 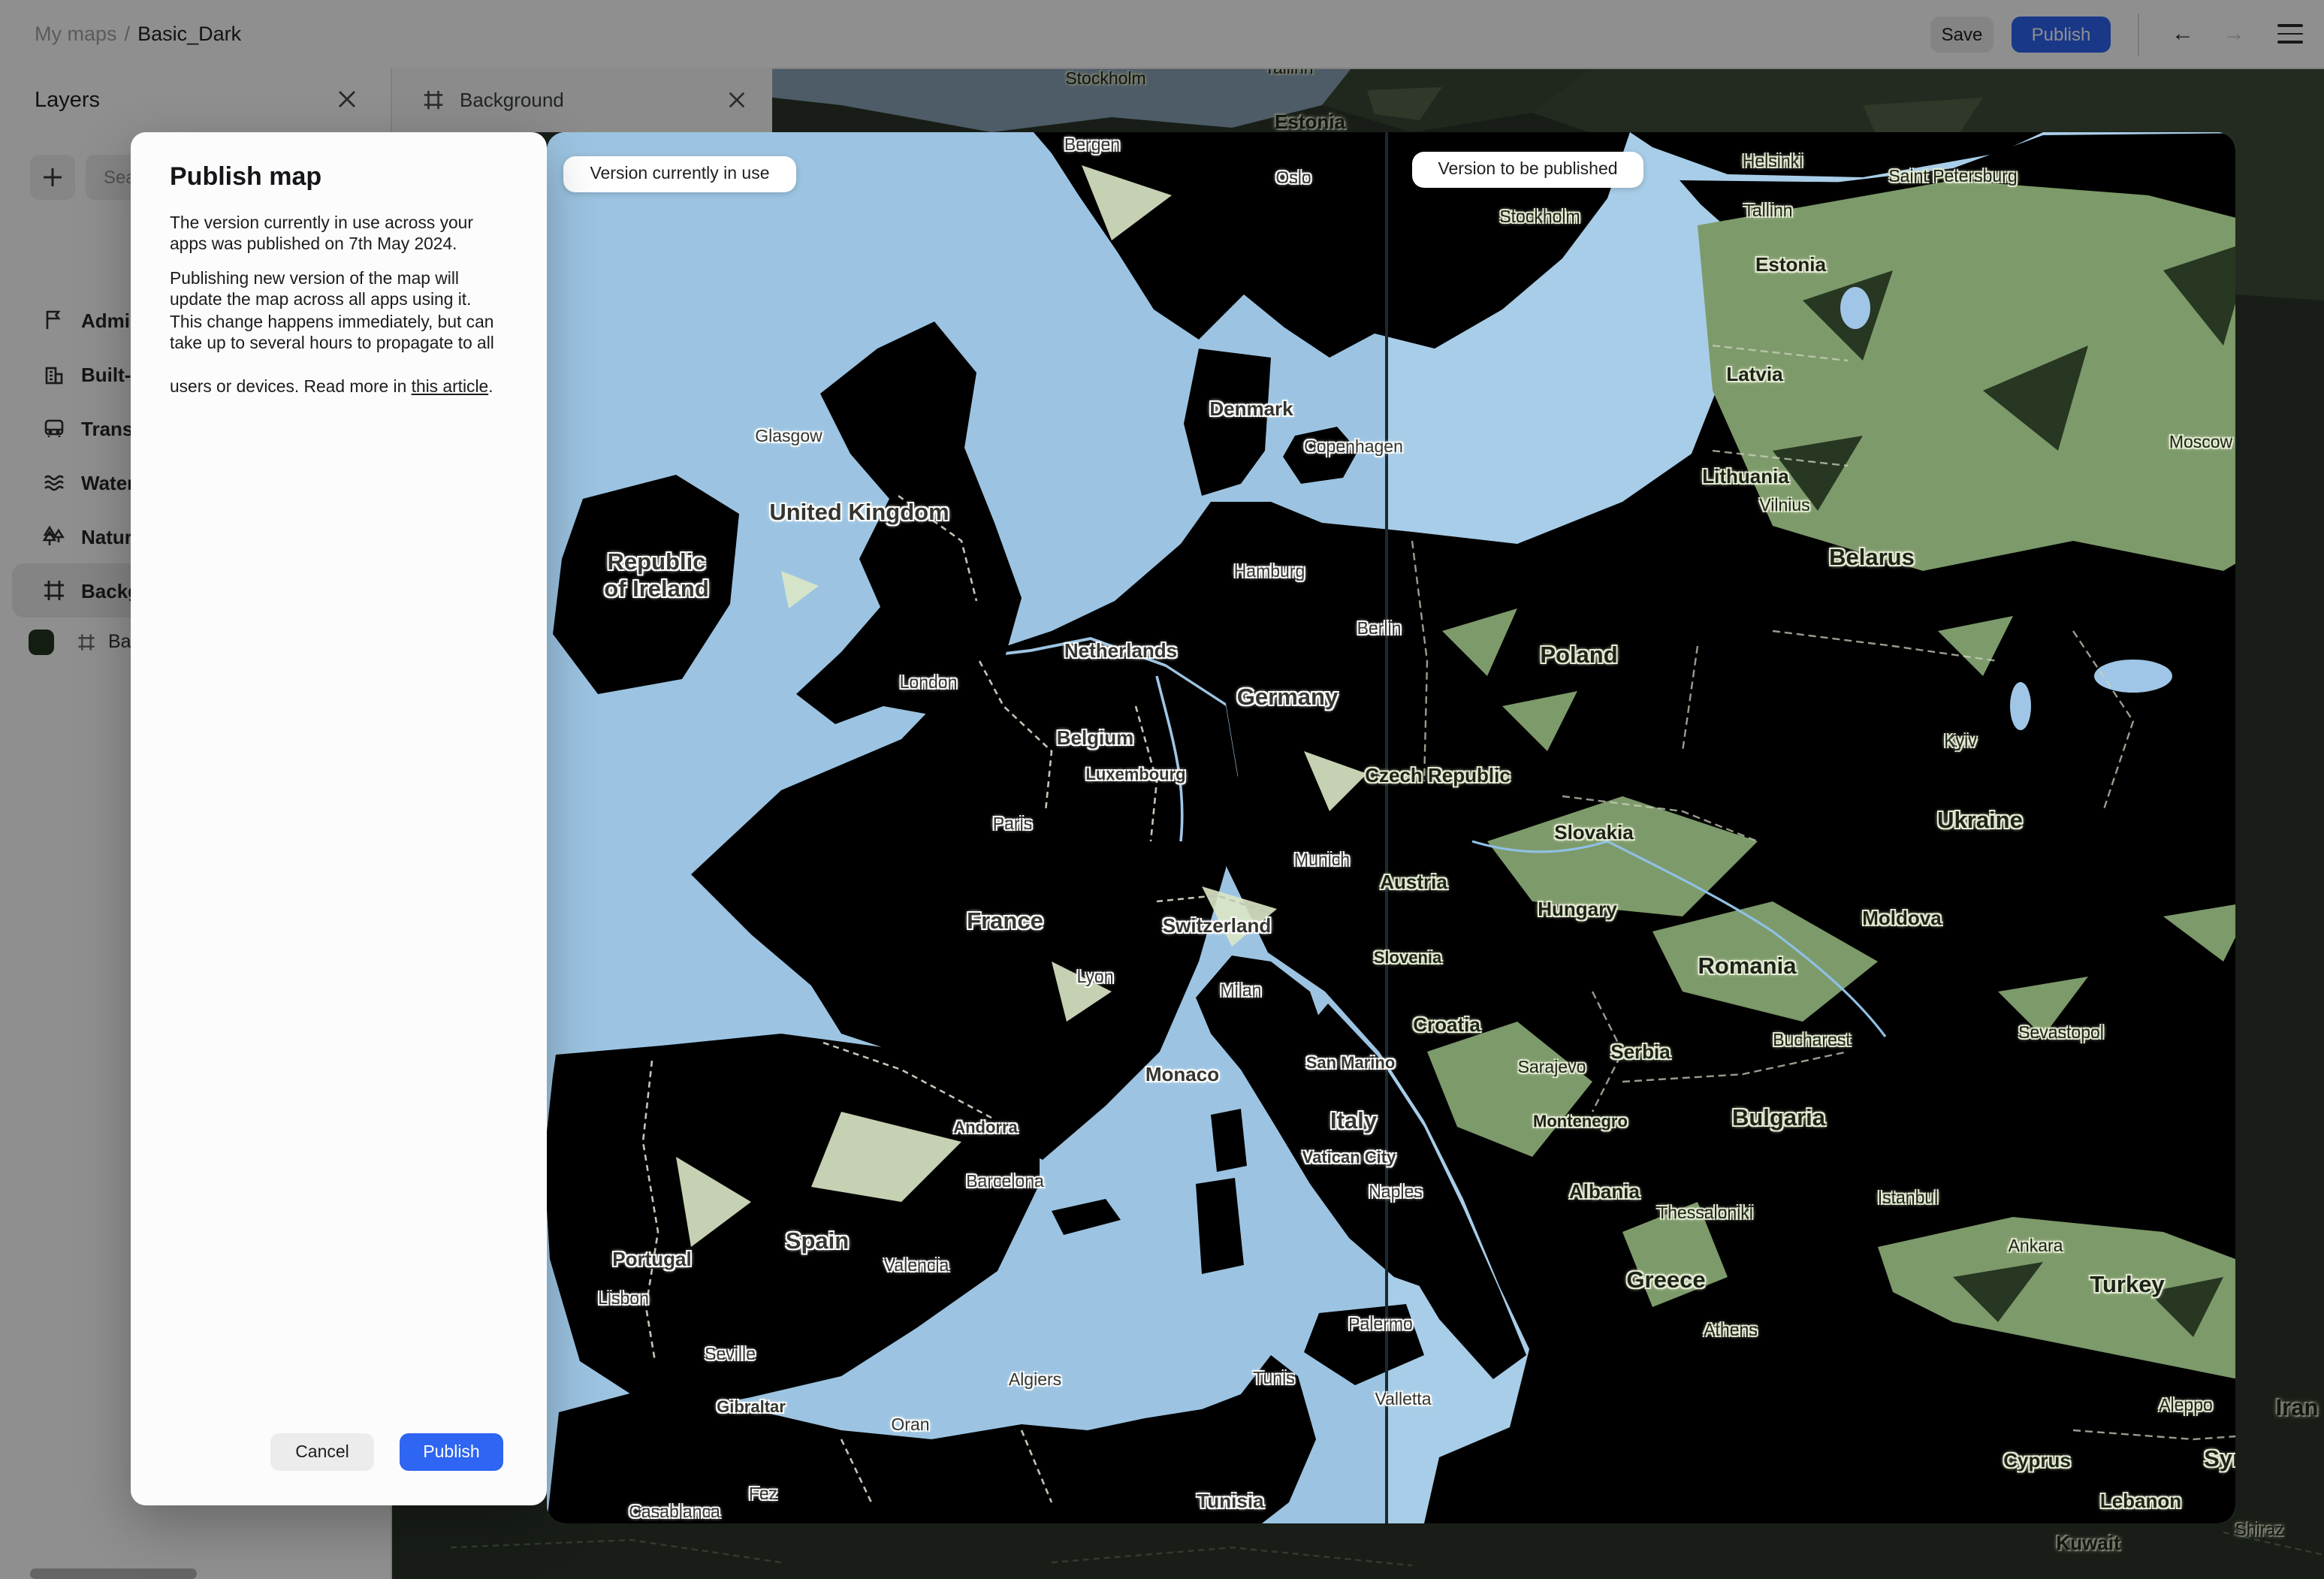 What do you see at coordinates (652, 1259) in the screenshot?
I see `map-label-country: Portugal` at bounding box center [652, 1259].